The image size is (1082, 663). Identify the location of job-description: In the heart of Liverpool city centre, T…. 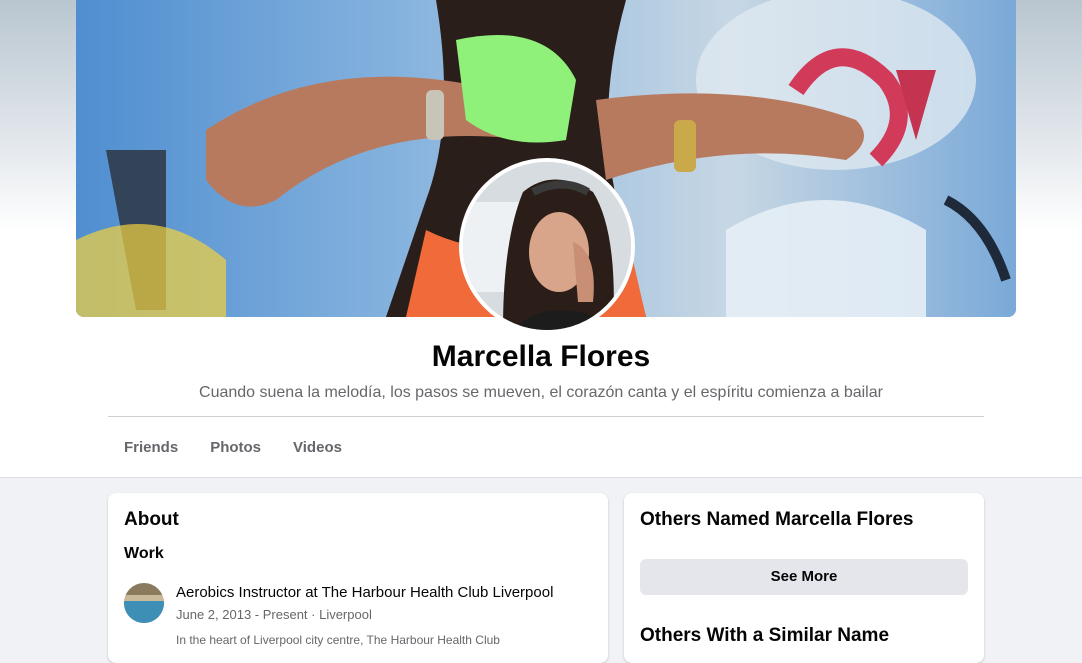
(338, 640).